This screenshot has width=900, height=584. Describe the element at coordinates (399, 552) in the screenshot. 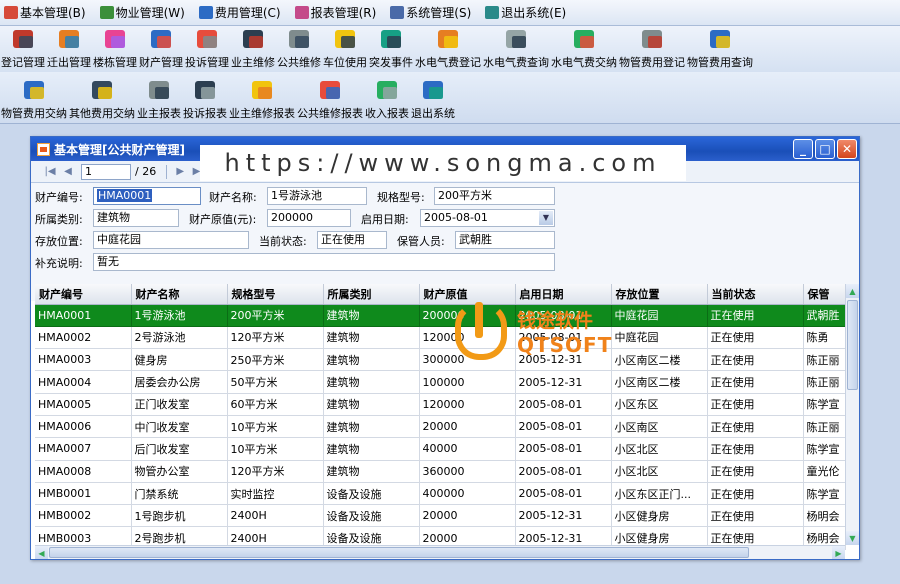

I see `horizontal-scroll-thumb` at that location.